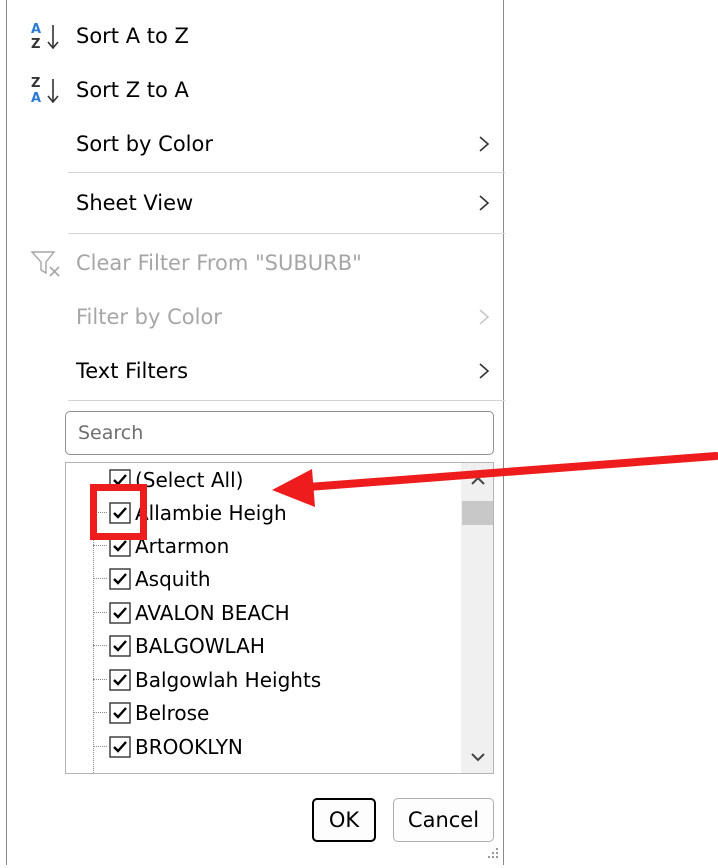 This screenshot has width=718, height=868. Describe the element at coordinates (182, 545) in the screenshot. I see `list-item-label: Artarmon` at that location.